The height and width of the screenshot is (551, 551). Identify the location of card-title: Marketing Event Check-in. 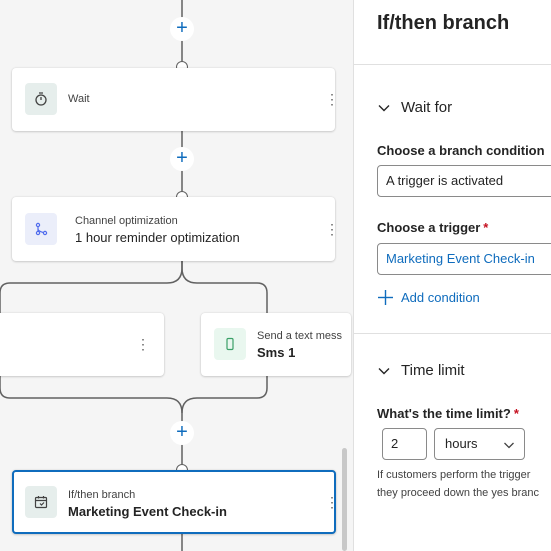
(147, 511).